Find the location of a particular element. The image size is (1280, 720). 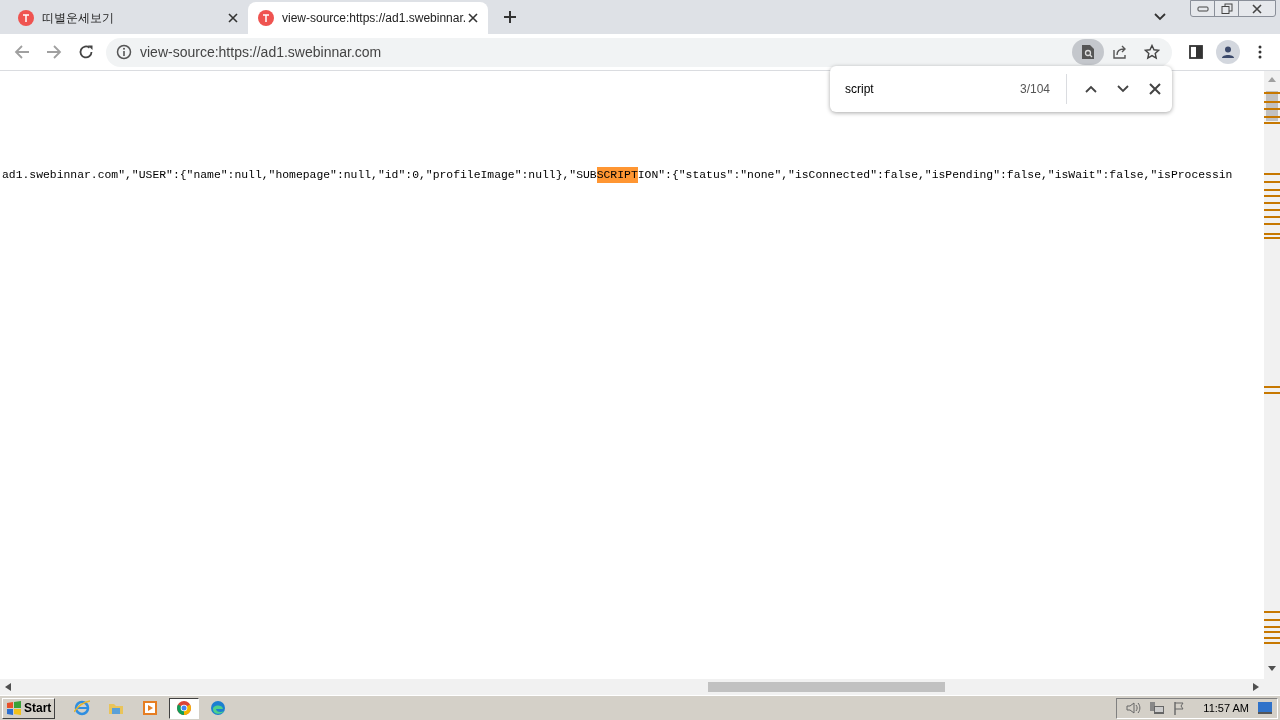

plus-icon is located at coordinates (510, 17).